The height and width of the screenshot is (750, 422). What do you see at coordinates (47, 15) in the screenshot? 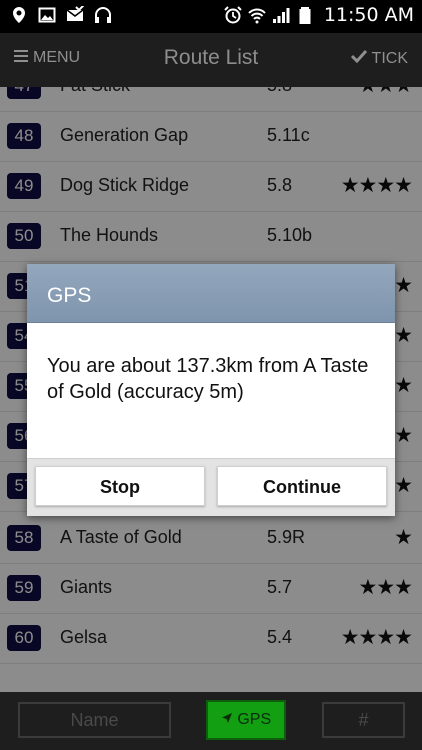
I see `image-icon` at bounding box center [47, 15].